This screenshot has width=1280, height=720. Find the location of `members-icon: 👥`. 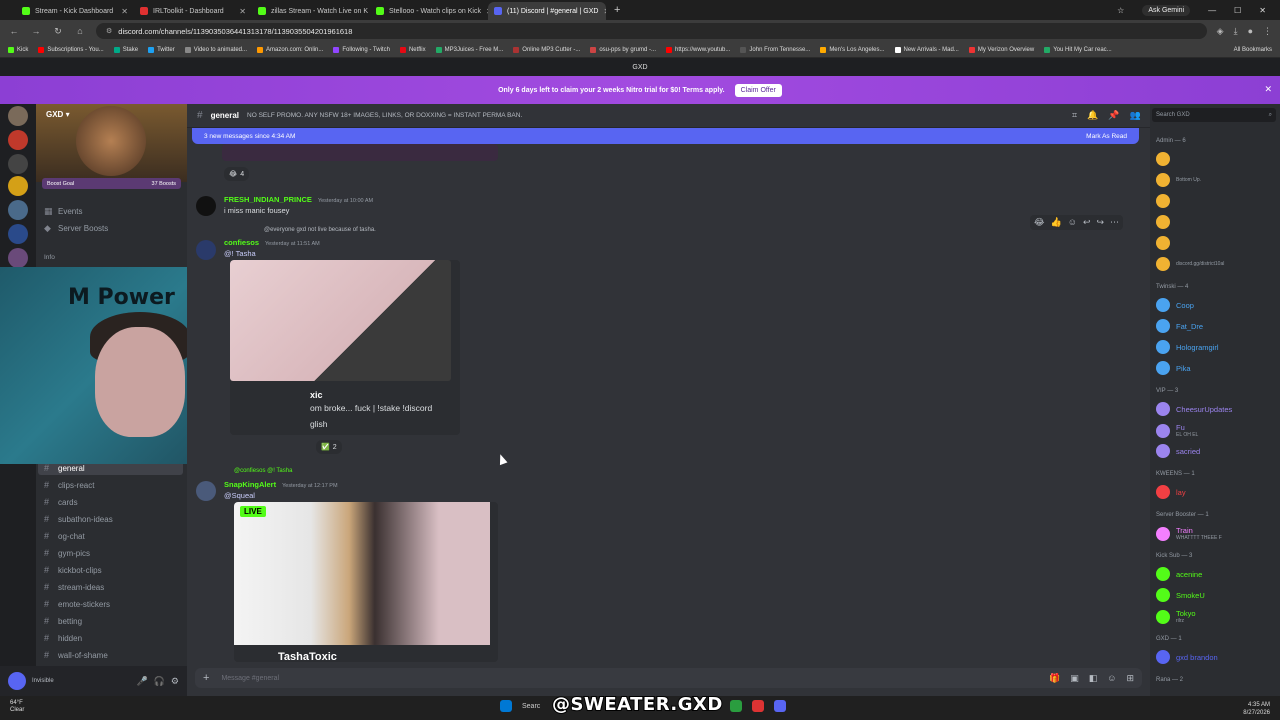

members-icon: 👥 is located at coordinates (1135, 115).